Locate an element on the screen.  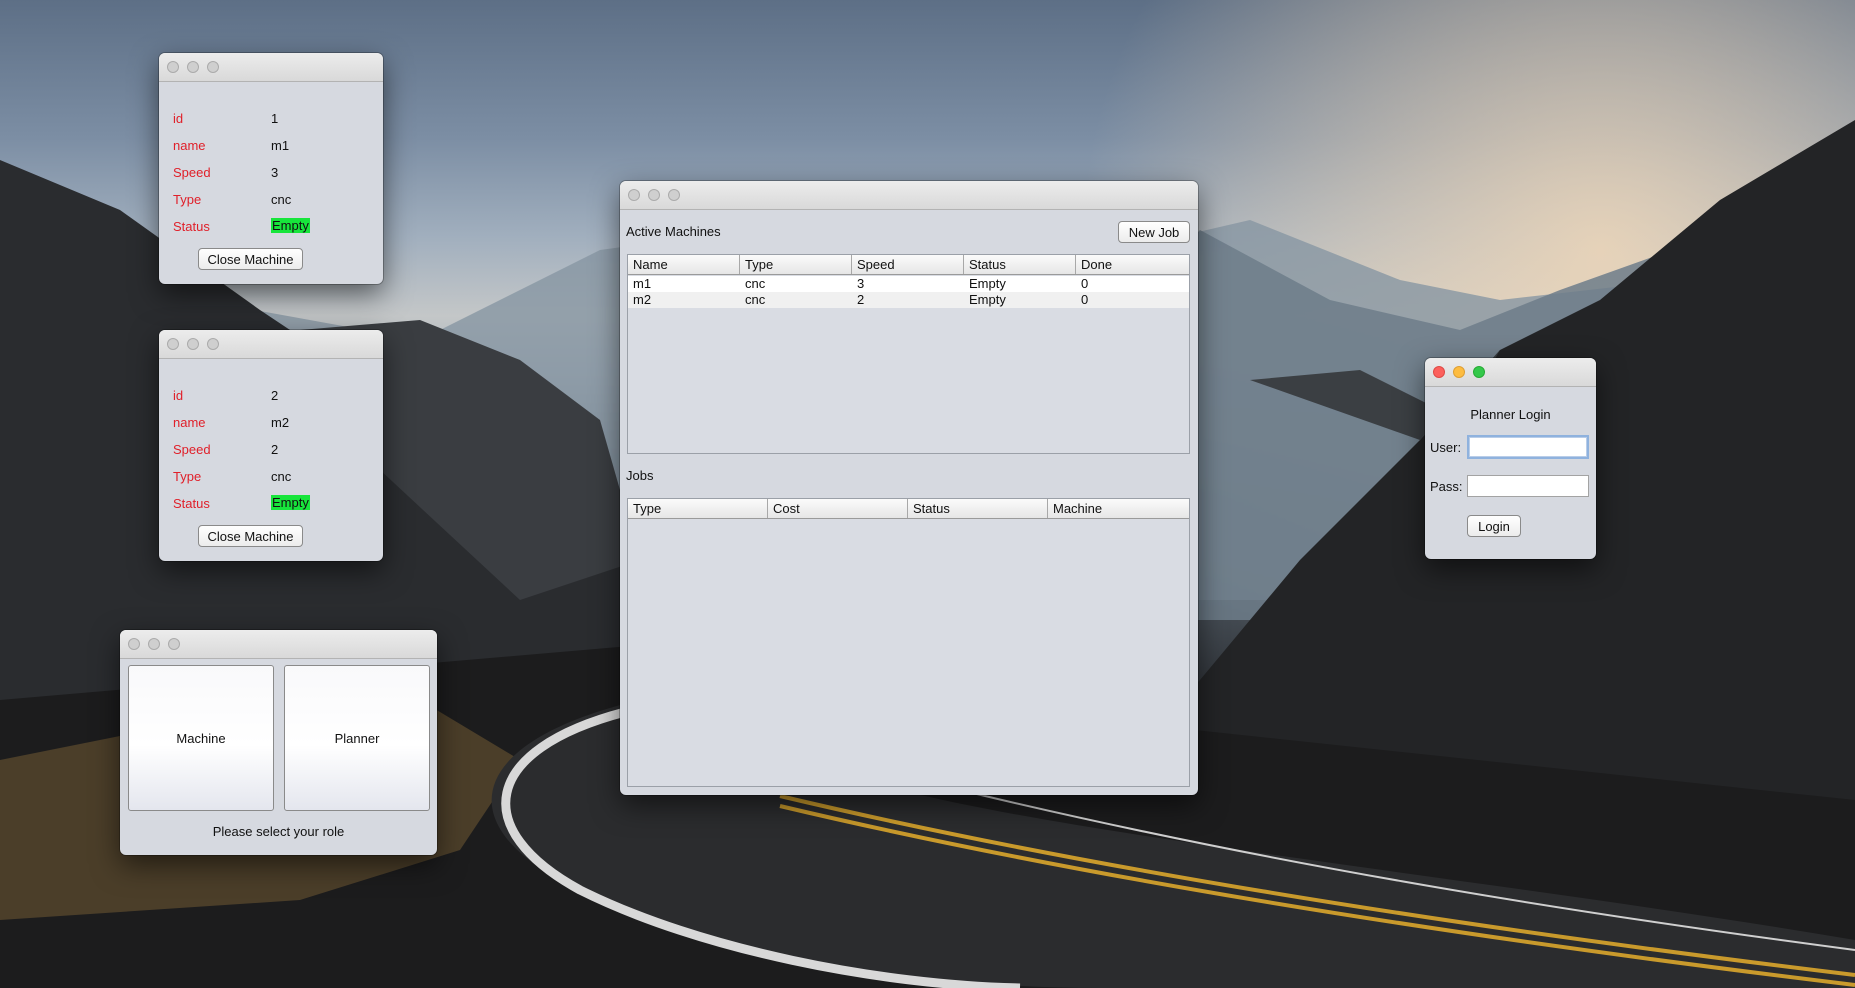
pass-field is located at coordinates (1528, 486).